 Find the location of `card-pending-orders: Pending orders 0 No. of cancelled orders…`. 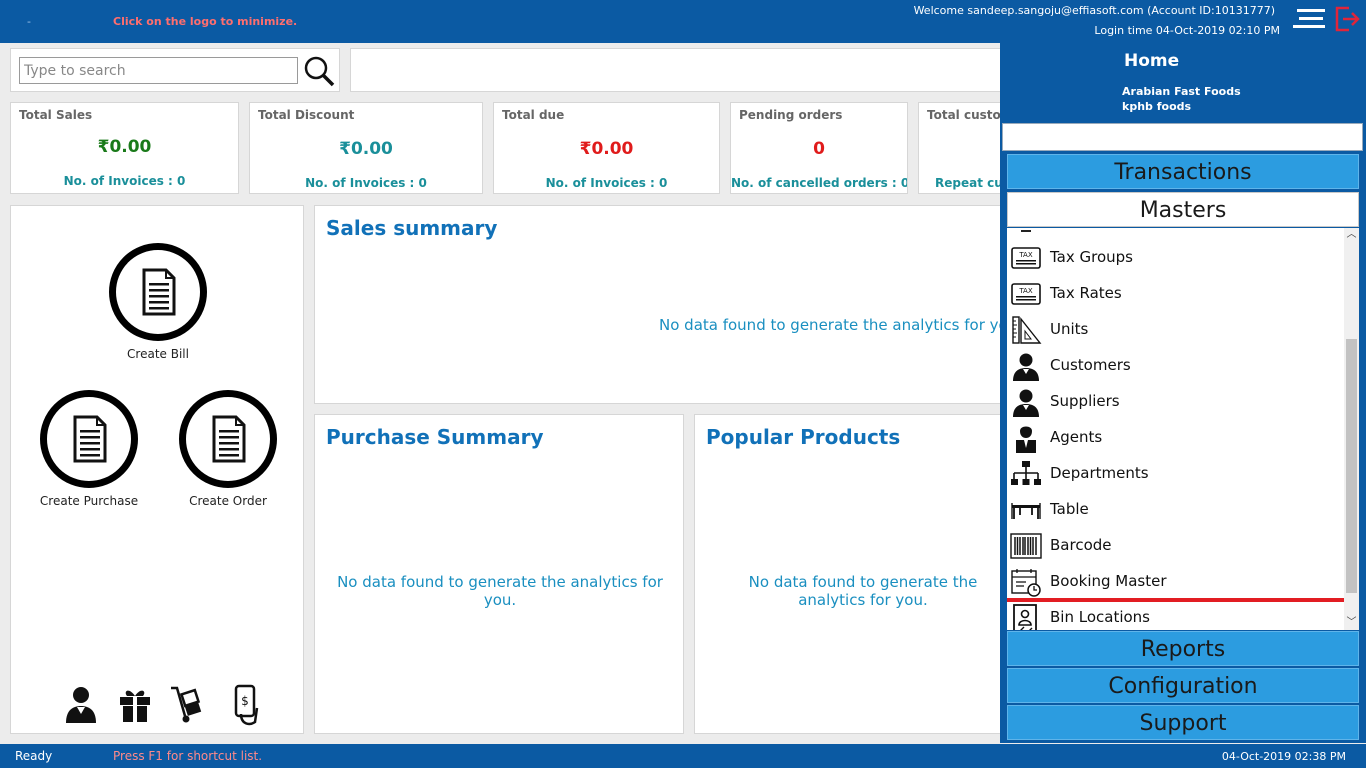

card-pending-orders: Pending orders 0 No. of cancelled orders… is located at coordinates (819, 148).